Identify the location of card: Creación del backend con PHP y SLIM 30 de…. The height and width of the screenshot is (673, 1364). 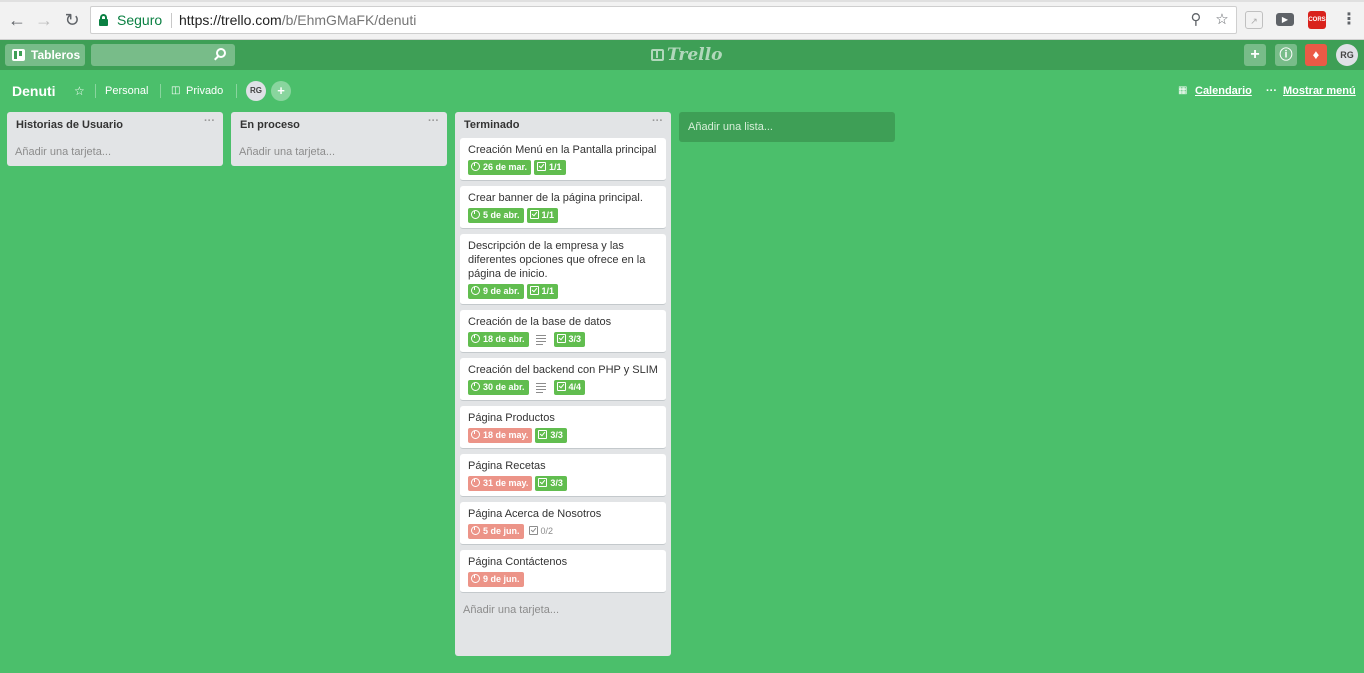
(563, 379).